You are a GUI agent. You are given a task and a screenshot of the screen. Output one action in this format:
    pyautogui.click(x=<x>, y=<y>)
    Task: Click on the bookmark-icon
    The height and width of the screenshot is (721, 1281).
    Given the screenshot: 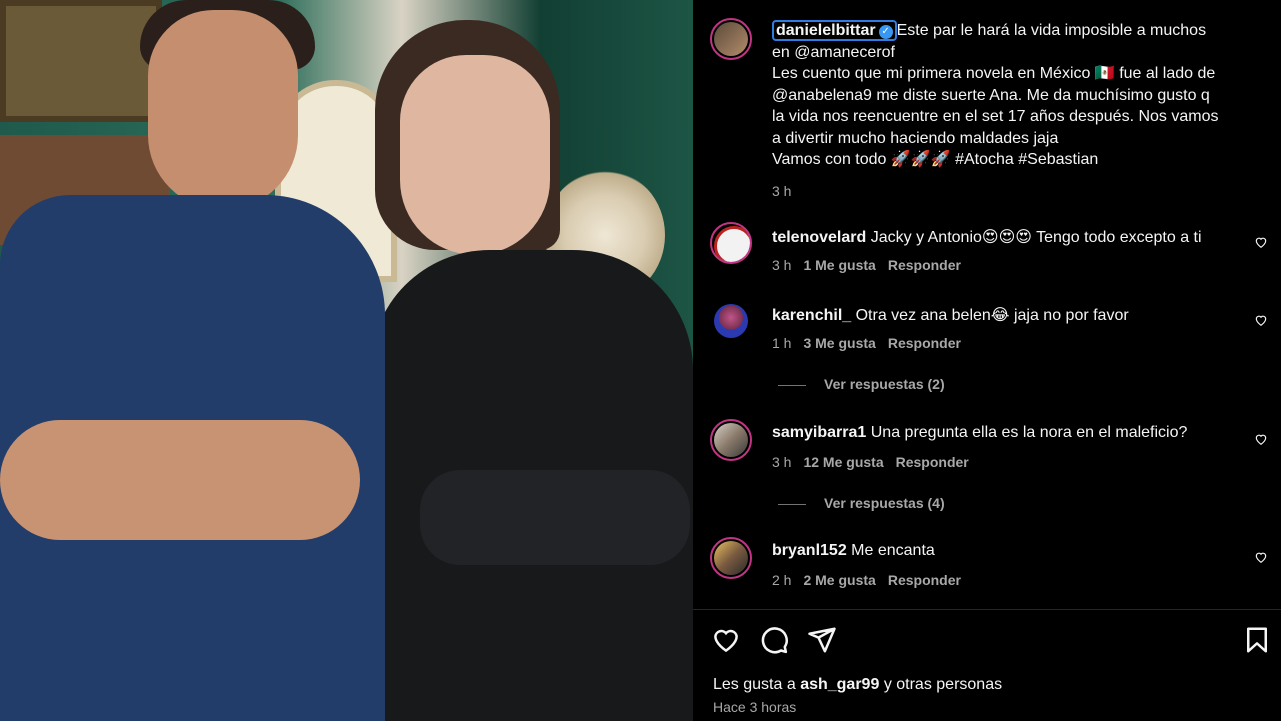 What is the action you would take?
    pyautogui.click(x=1257, y=640)
    